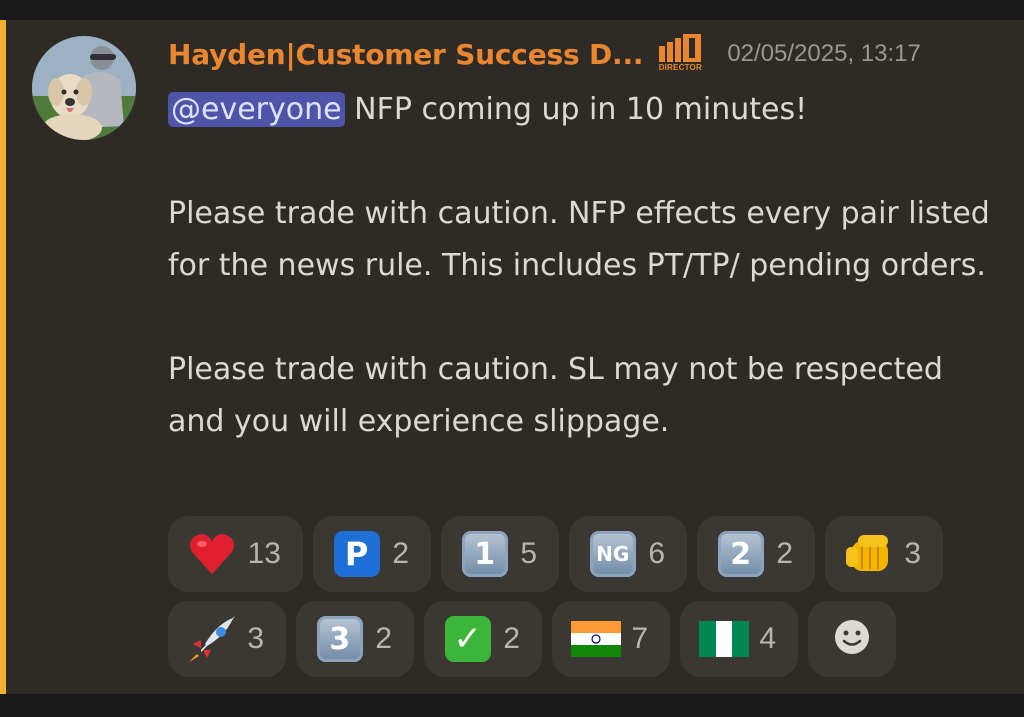 Image resolution: width=1024 pixels, height=717 pixels. What do you see at coordinates (824, 54) in the screenshot?
I see `timestamp: 02/05/2025, 13:17` at bounding box center [824, 54].